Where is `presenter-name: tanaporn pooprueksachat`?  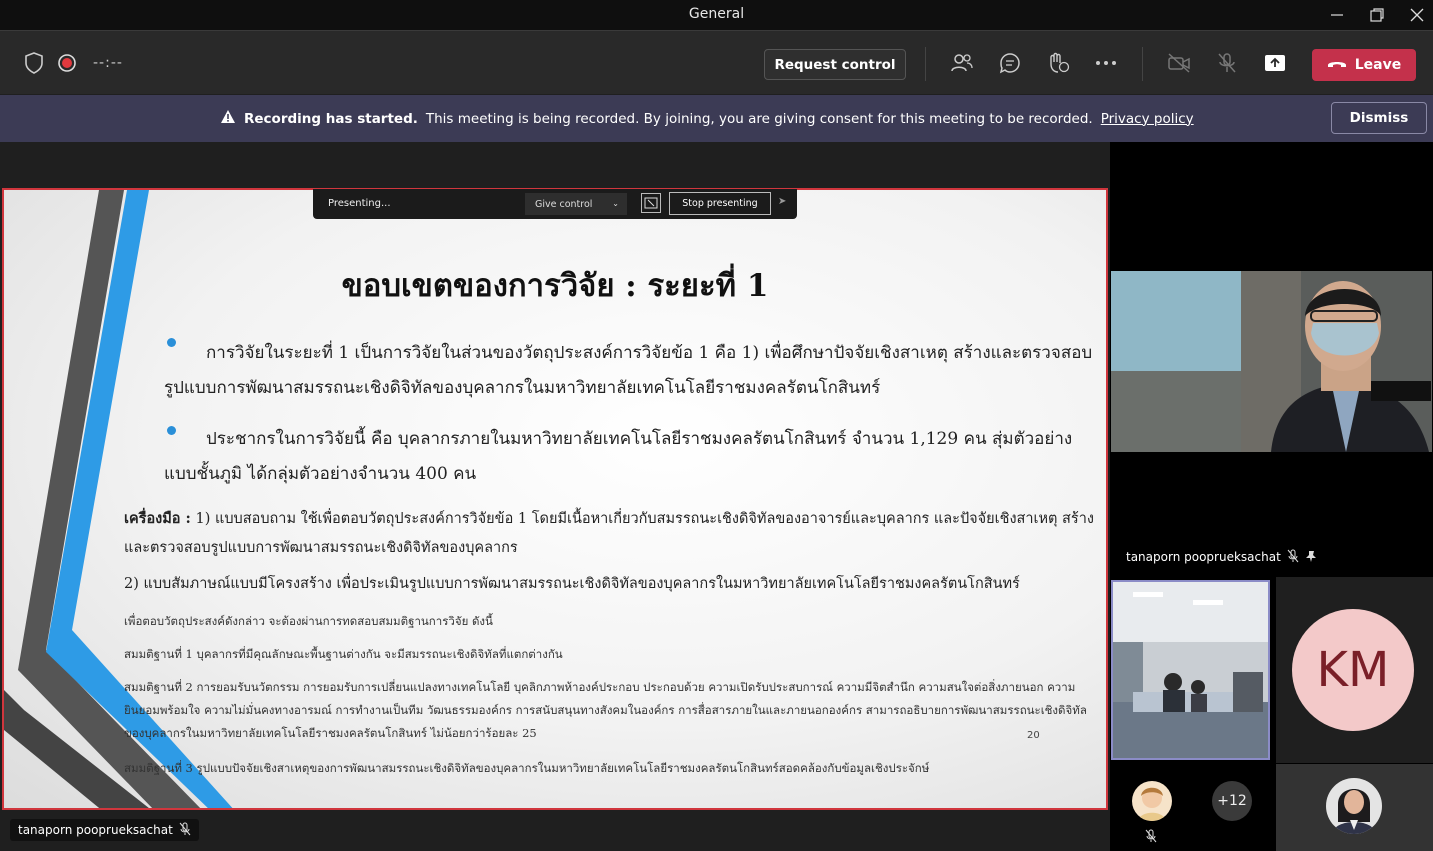 presenter-name: tanaporn pooprueksachat is located at coordinates (95, 830).